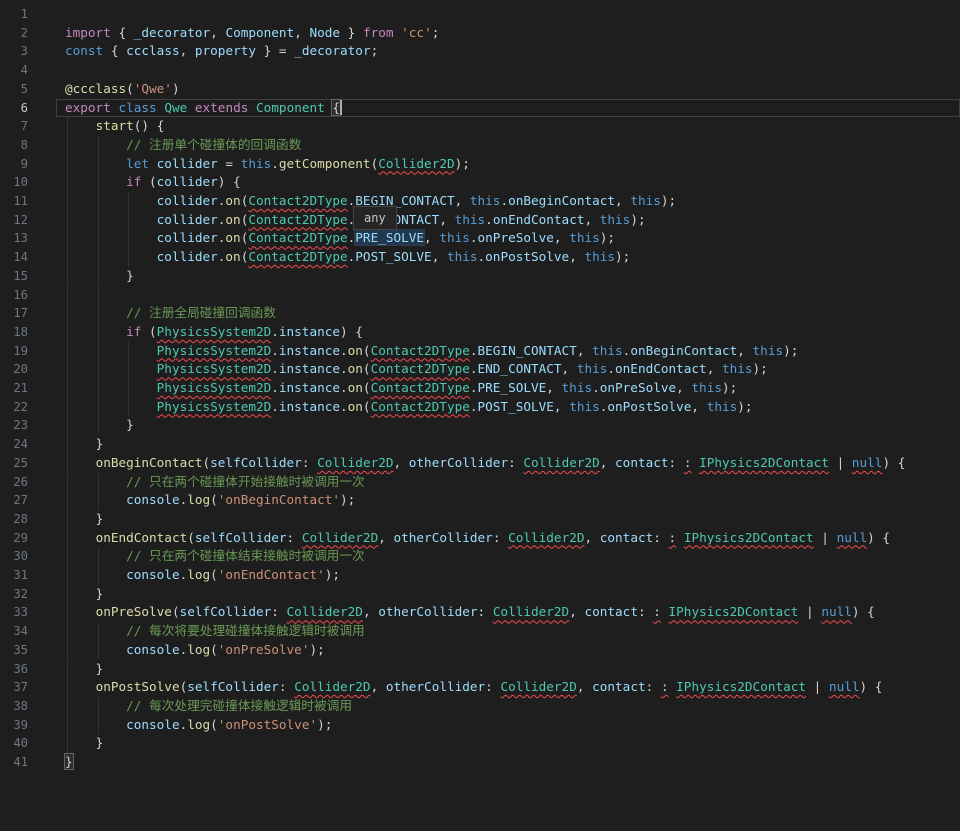 The height and width of the screenshot is (831, 960). What do you see at coordinates (14, 351) in the screenshot?
I see `line-number: 19` at bounding box center [14, 351].